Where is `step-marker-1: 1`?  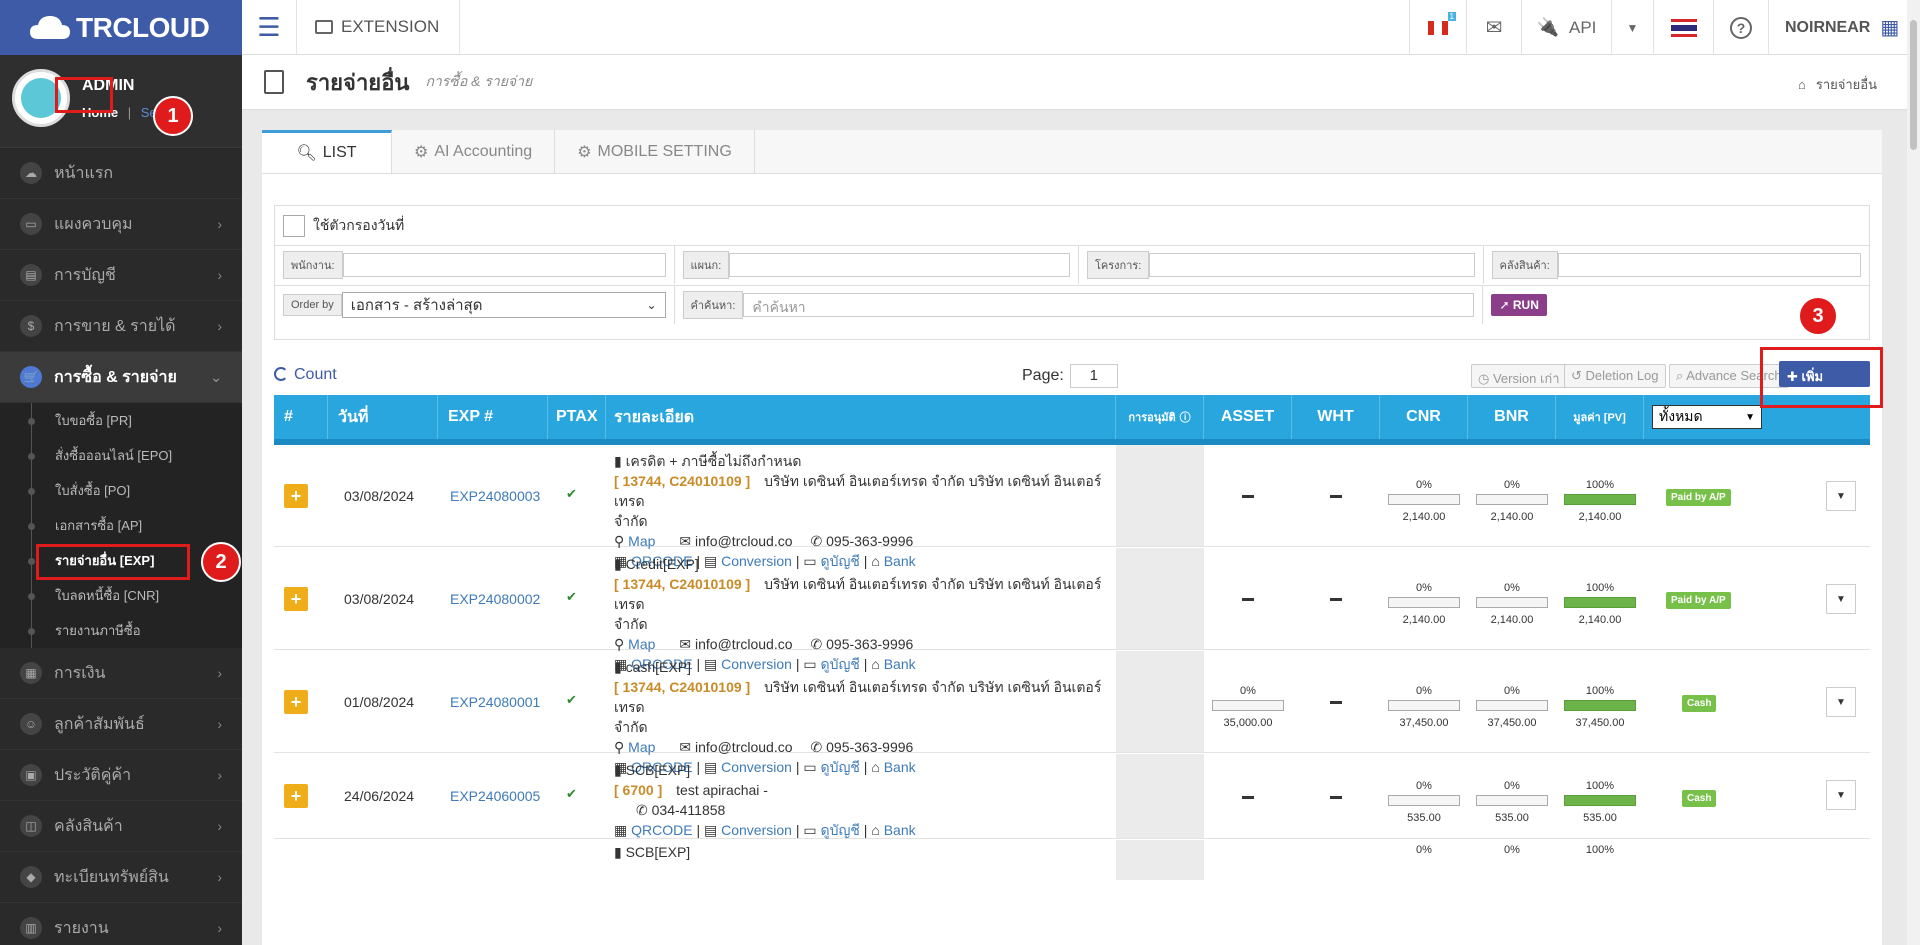
step-marker-1: 1 is located at coordinates (173, 116).